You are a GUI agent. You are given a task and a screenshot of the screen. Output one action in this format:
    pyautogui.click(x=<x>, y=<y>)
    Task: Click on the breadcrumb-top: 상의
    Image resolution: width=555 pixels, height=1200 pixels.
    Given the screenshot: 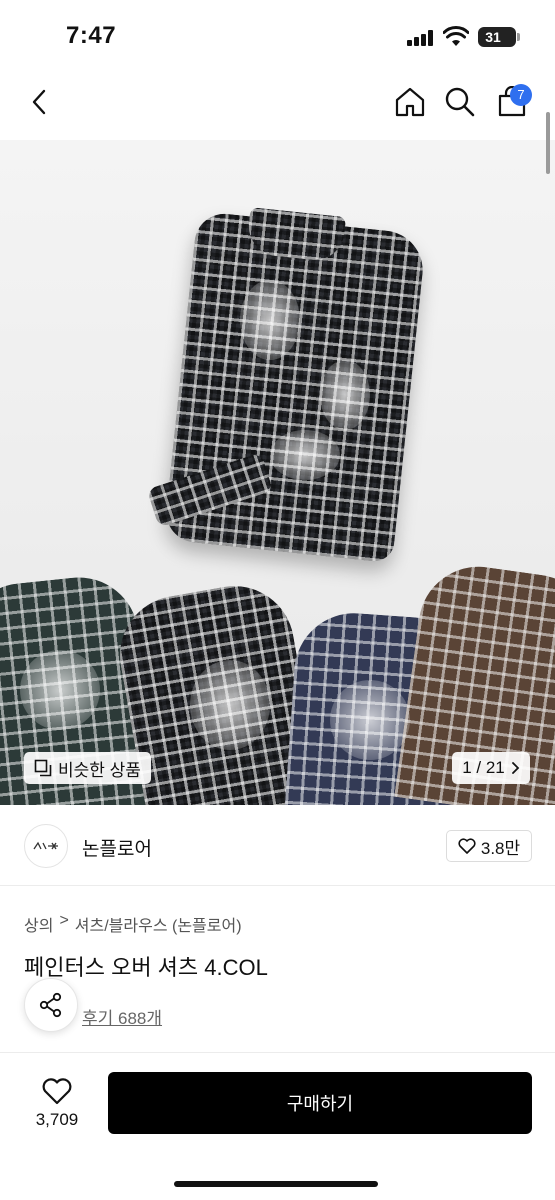 What is the action you would take?
    pyautogui.click(x=38, y=924)
    